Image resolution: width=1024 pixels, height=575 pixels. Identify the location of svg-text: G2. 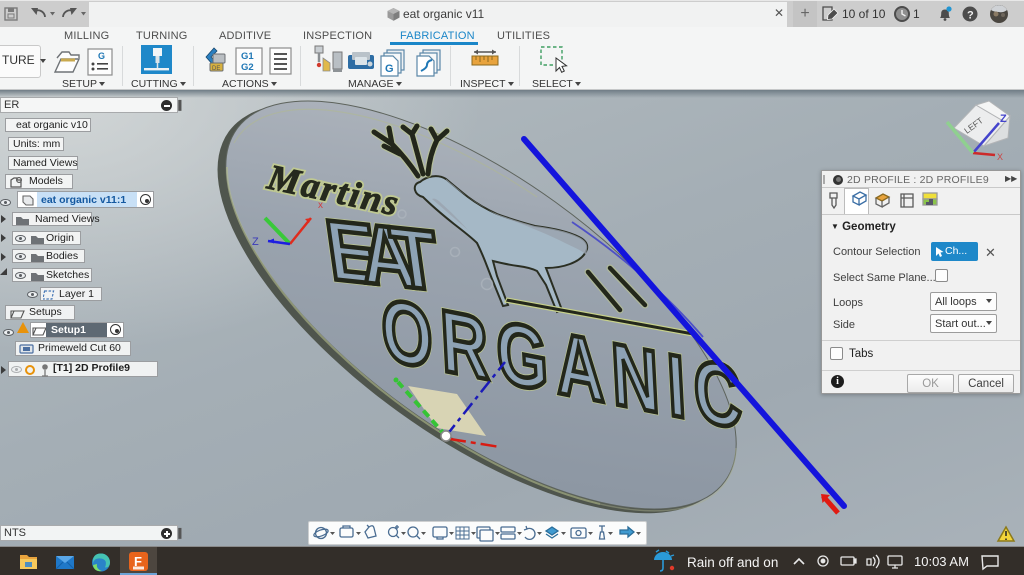
(247, 67).